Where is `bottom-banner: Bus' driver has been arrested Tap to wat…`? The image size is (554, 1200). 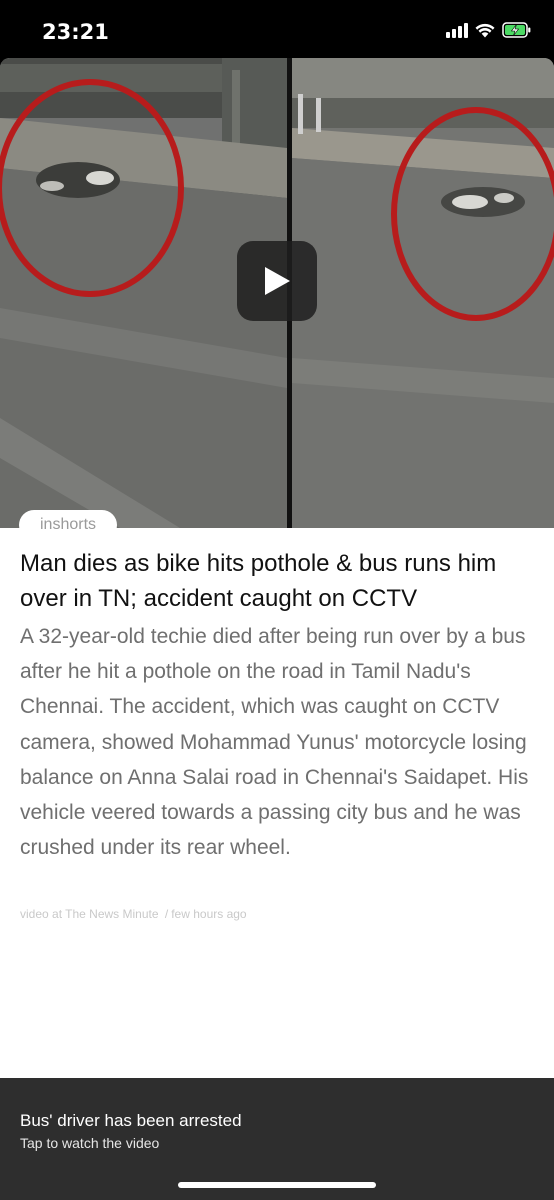 bottom-banner: Bus' driver has been arrested Tap to wat… is located at coordinates (277, 1139).